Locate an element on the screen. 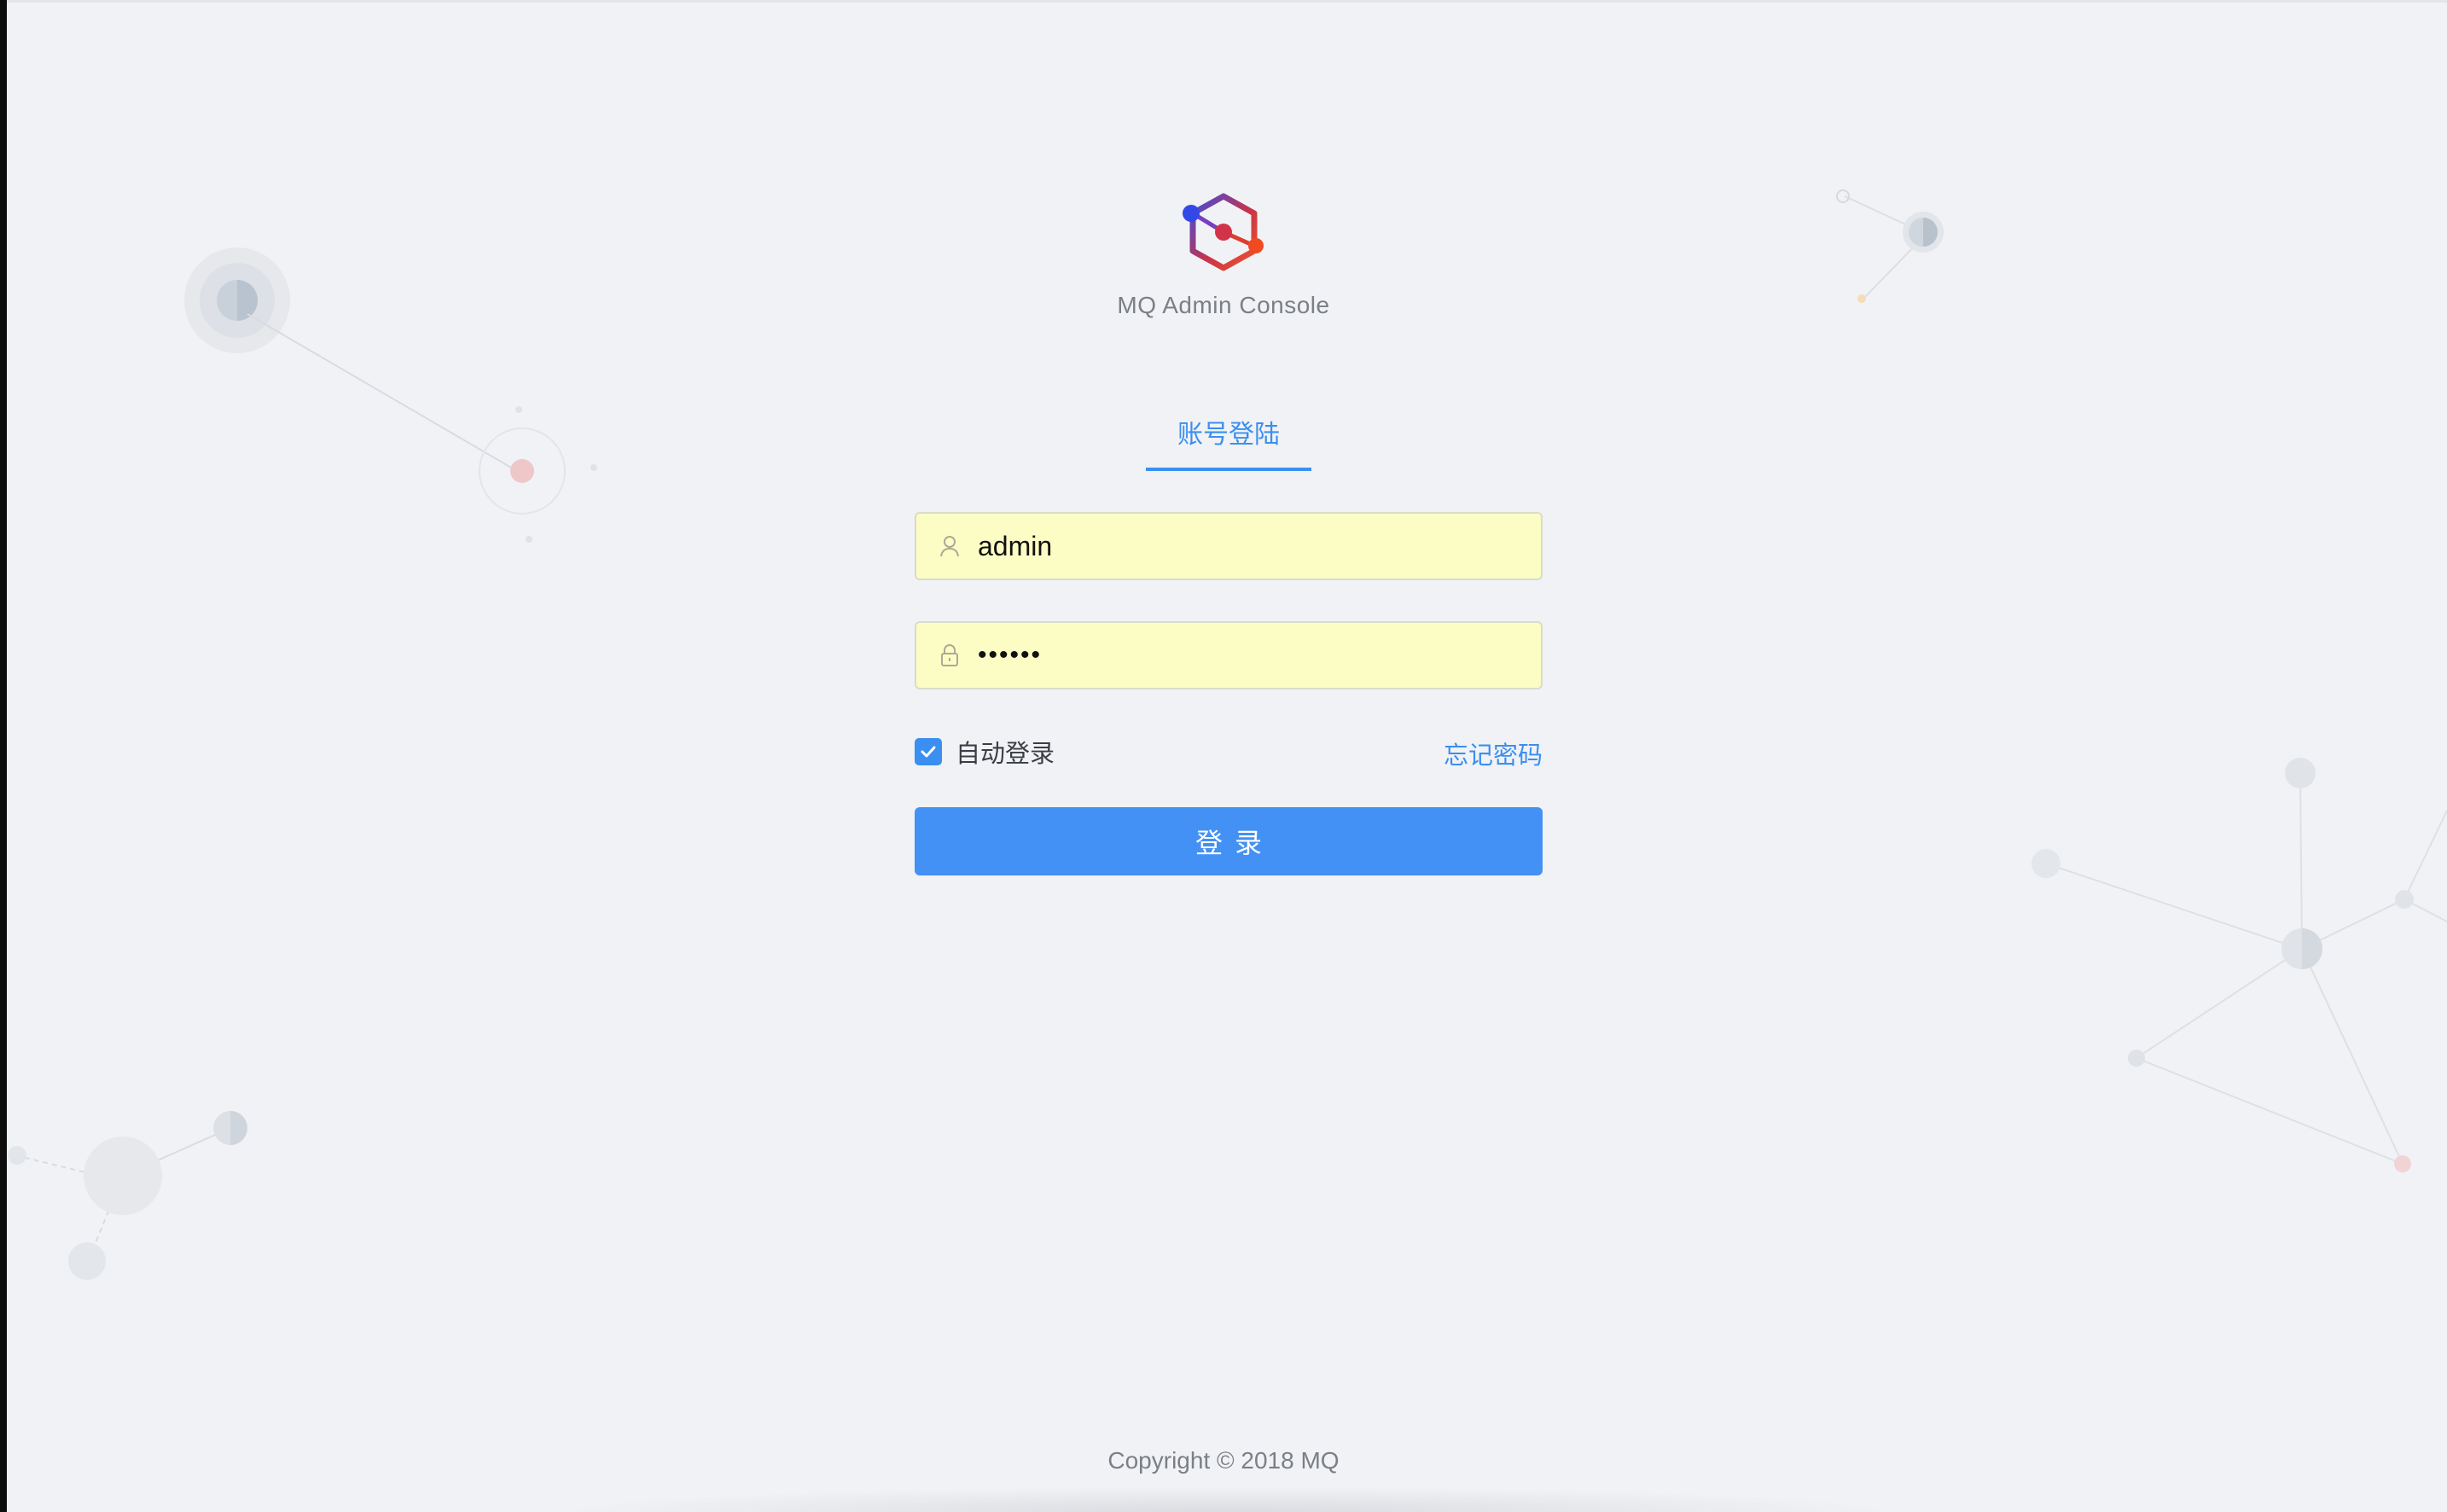  bottom-shadow is located at coordinates (1228, 1499).